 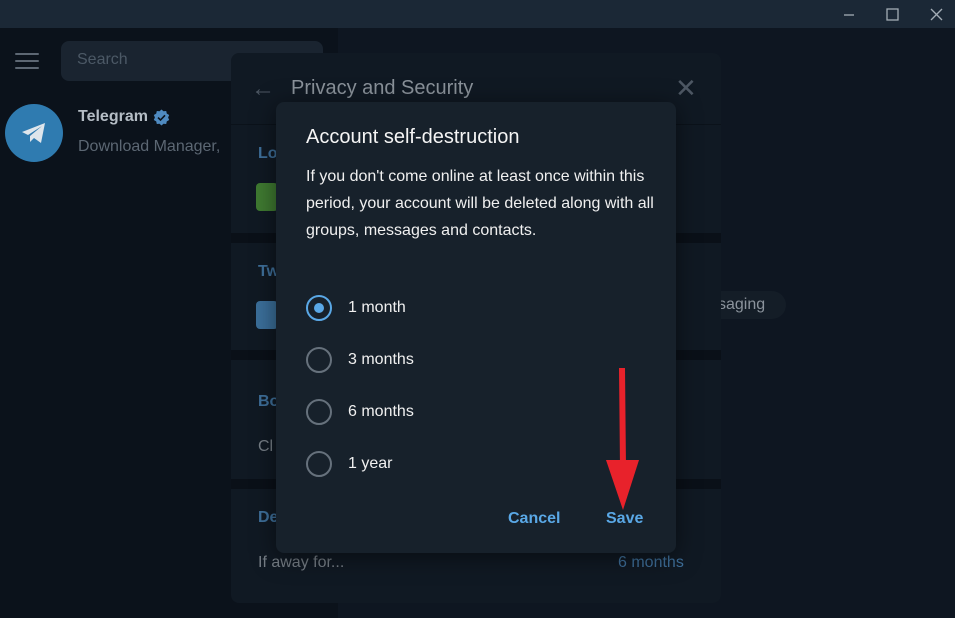 What do you see at coordinates (406, 464) in the screenshot?
I see `option-1-year: 1 year` at bounding box center [406, 464].